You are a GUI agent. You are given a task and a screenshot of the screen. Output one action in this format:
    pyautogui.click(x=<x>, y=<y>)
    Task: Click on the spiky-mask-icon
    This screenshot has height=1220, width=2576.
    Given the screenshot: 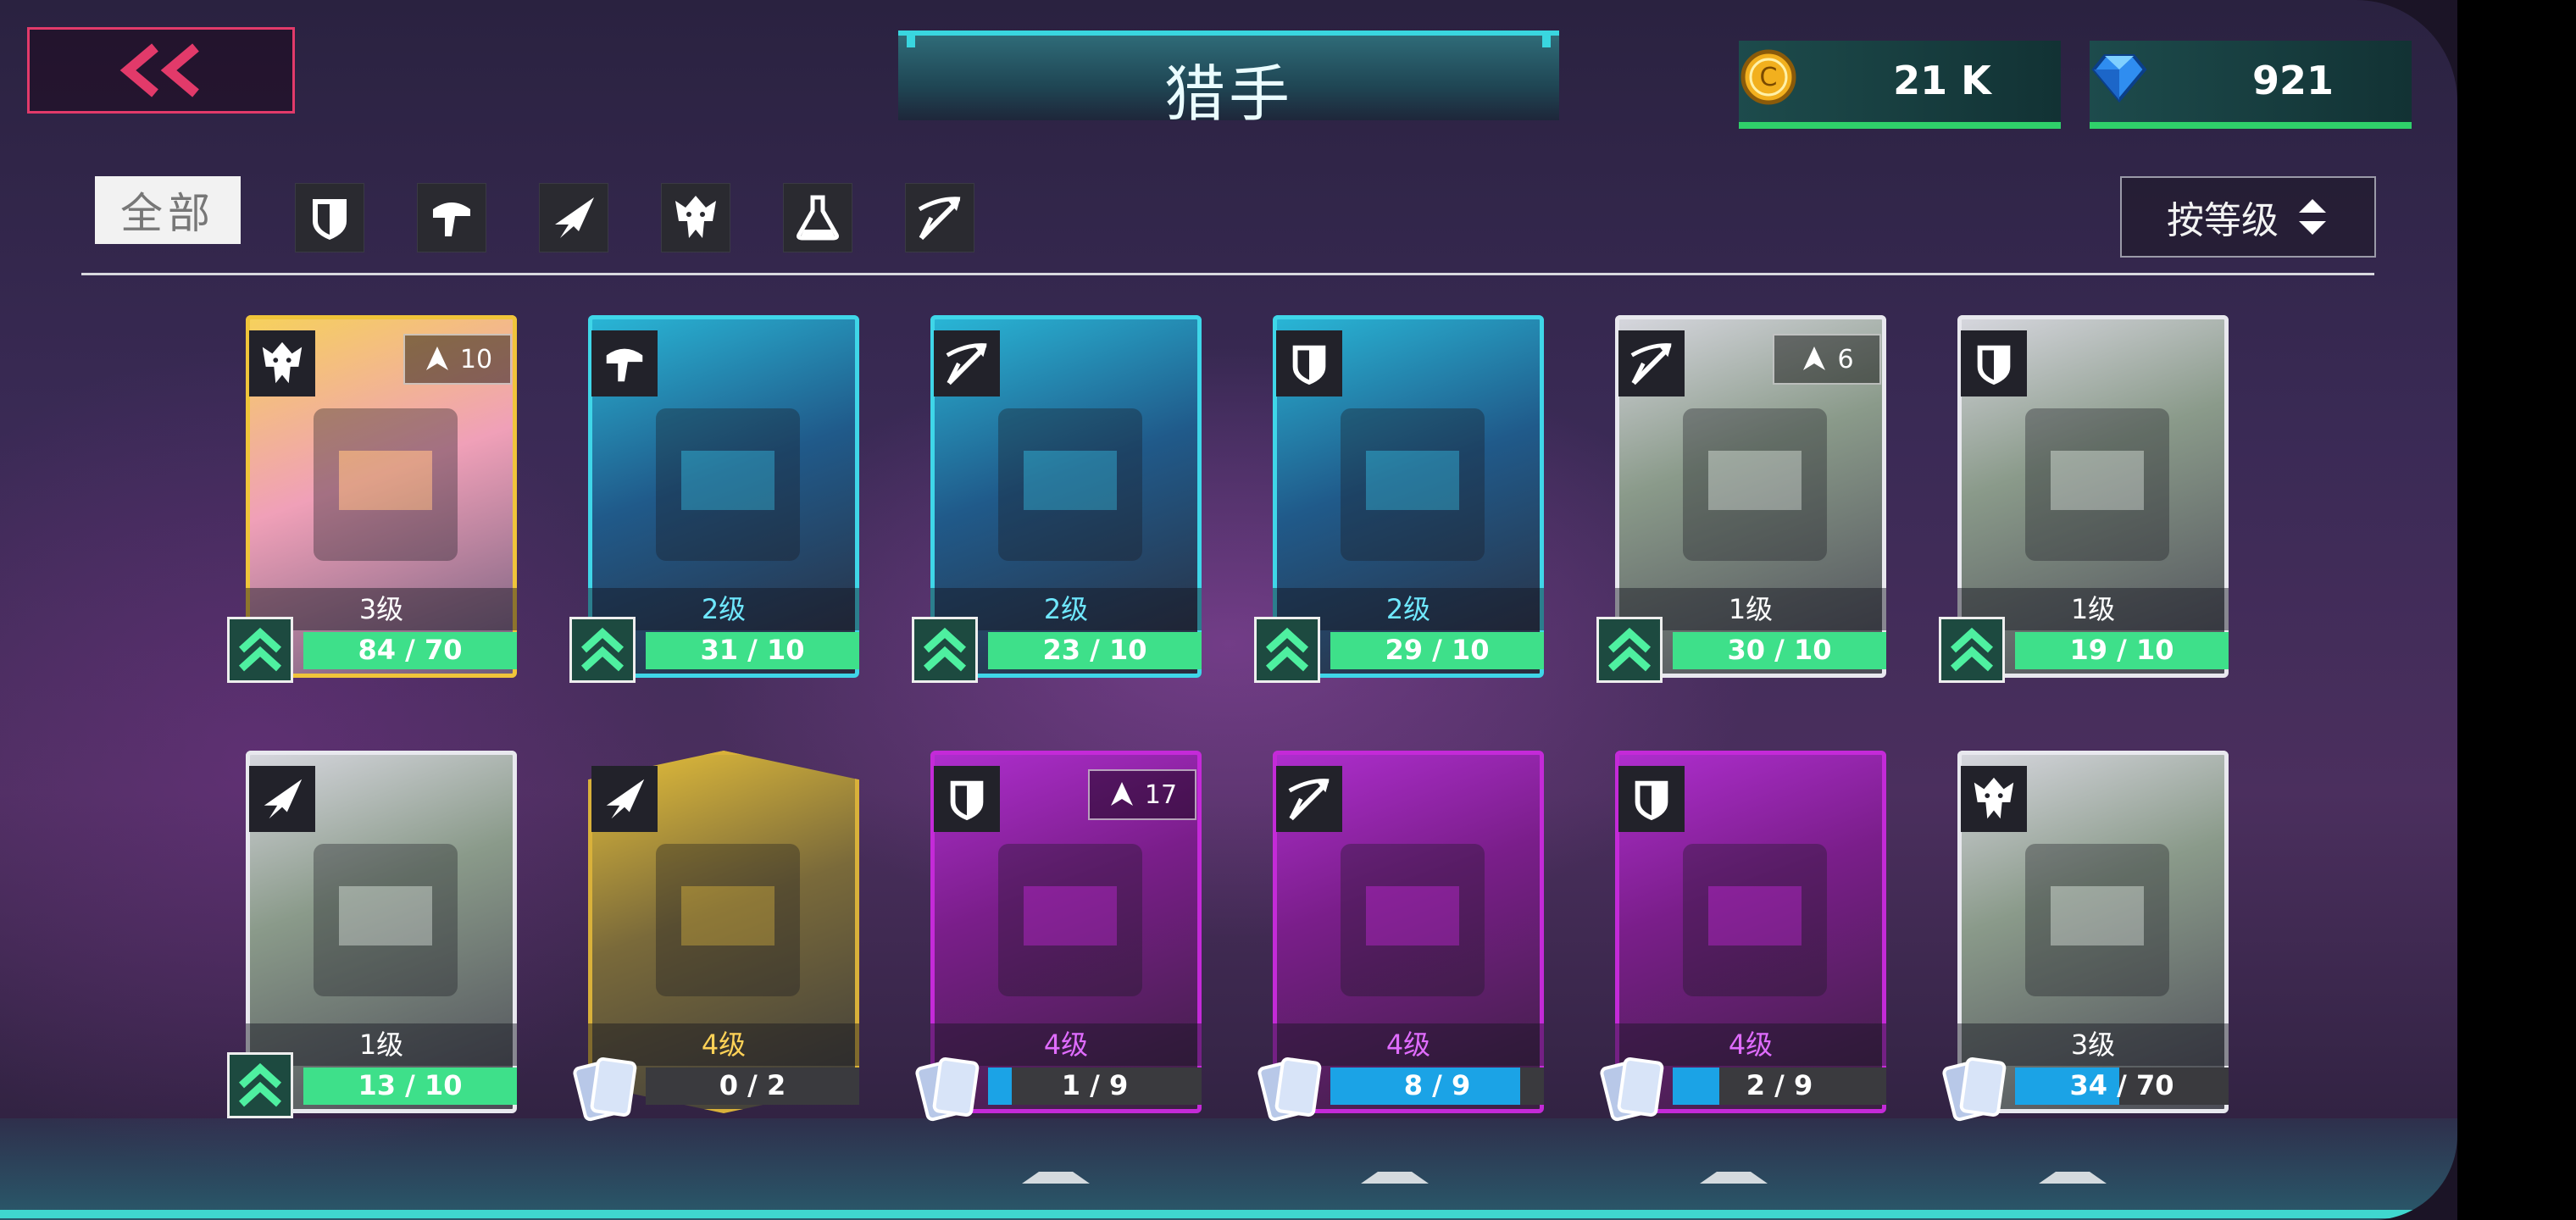 What is the action you would take?
    pyautogui.click(x=695, y=217)
    